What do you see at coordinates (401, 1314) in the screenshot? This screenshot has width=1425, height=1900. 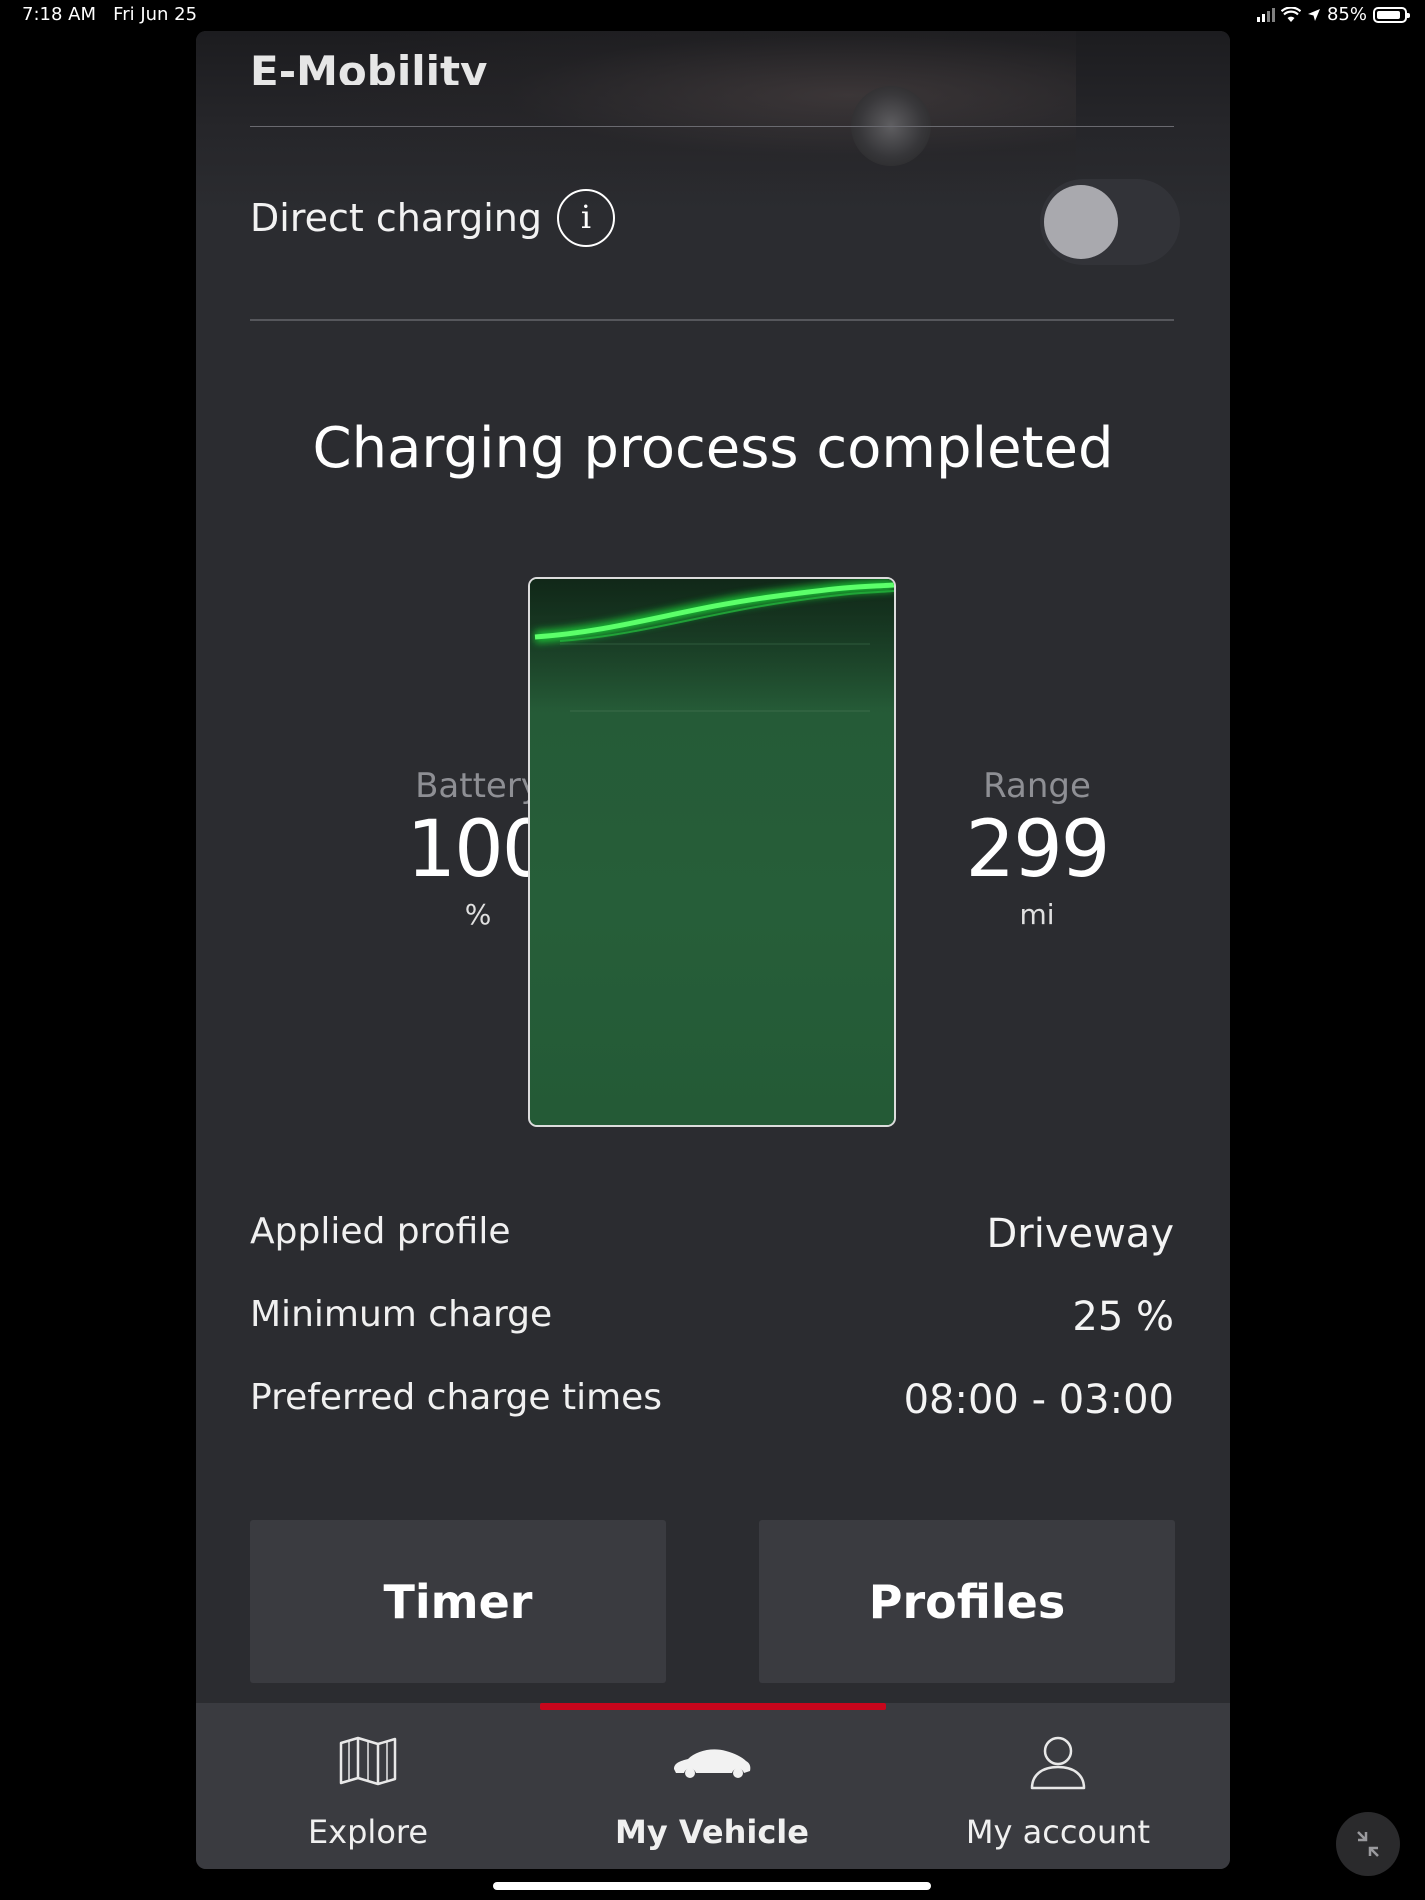 I see `detail-key: Minimum charge` at bounding box center [401, 1314].